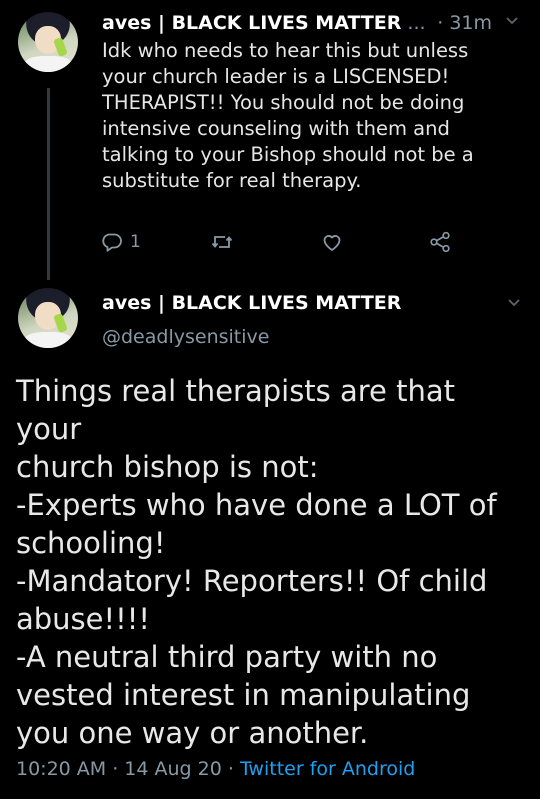  I want to click on thread-line, so click(48, 184).